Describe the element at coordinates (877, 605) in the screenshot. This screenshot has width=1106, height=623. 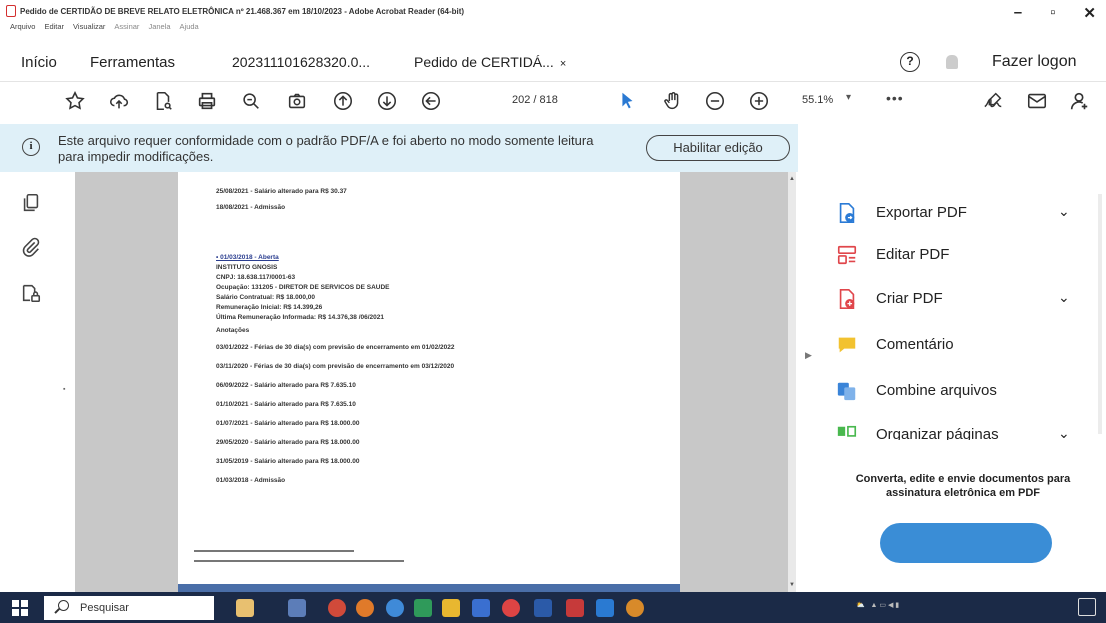
I see `system-tray: ⛅ ▲ ▭ ◀ ▮` at that location.